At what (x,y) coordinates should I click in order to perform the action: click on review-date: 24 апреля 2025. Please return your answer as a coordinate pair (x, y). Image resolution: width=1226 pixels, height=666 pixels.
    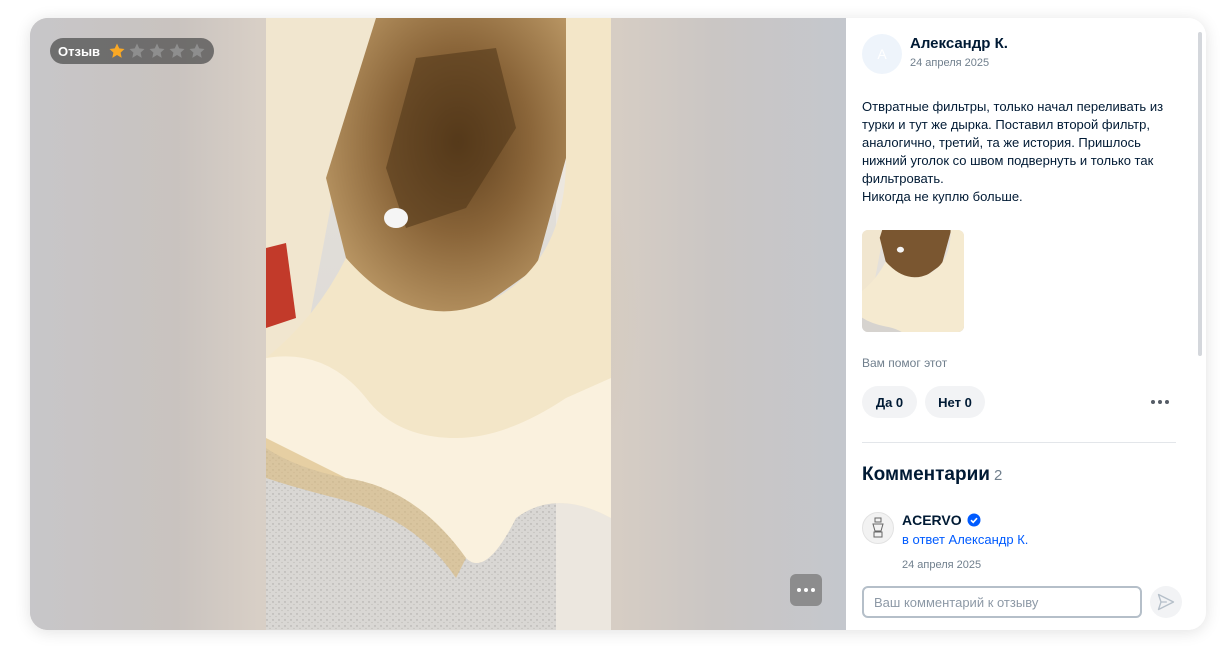
    Looking at the image, I should click on (950, 63).